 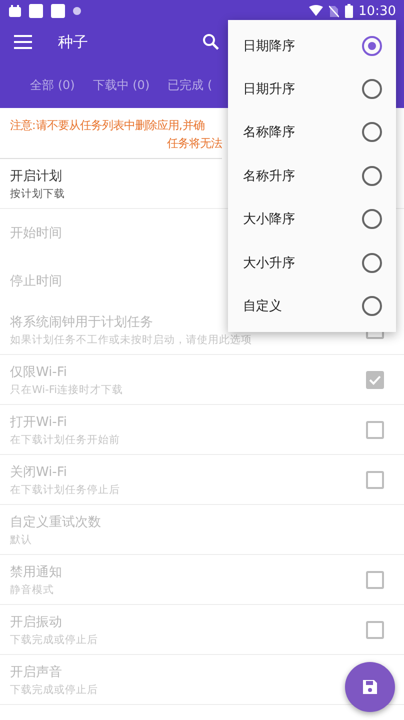 I want to click on setting-subtitle: 静音模式, so click(x=32, y=589).